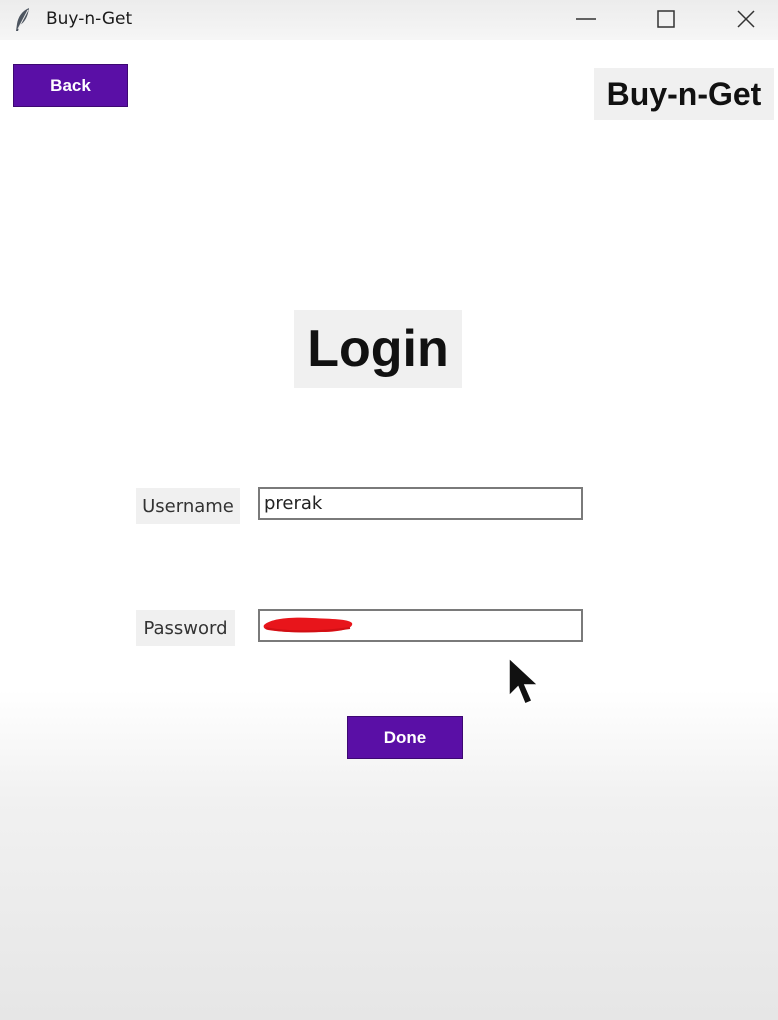 The image size is (778, 1020). Describe the element at coordinates (378, 349) in the screenshot. I see `page-title: Login` at that location.